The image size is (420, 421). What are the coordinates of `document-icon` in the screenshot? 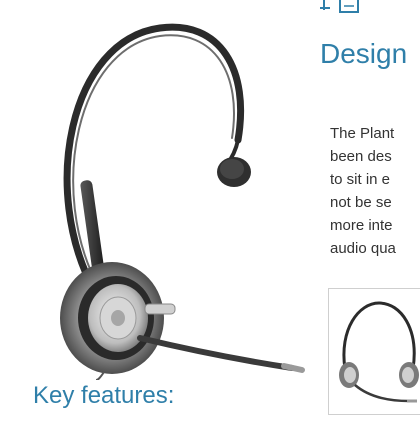 It's located at (349, 6).